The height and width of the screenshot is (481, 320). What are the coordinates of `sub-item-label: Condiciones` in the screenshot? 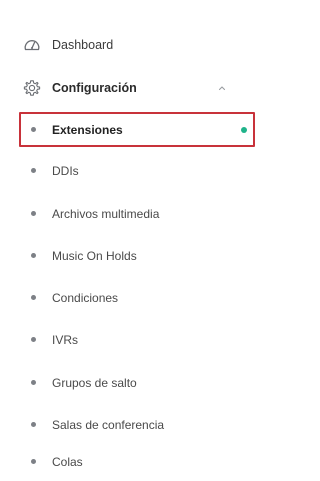 It's located at (85, 298).